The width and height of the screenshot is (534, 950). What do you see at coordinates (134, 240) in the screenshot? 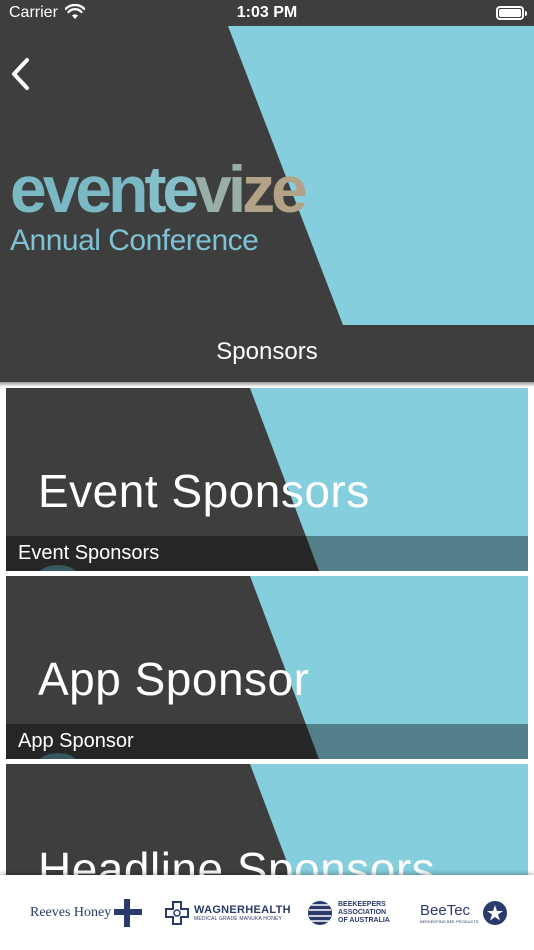
I see `brand-subtitle: Annual Conference` at bounding box center [134, 240].